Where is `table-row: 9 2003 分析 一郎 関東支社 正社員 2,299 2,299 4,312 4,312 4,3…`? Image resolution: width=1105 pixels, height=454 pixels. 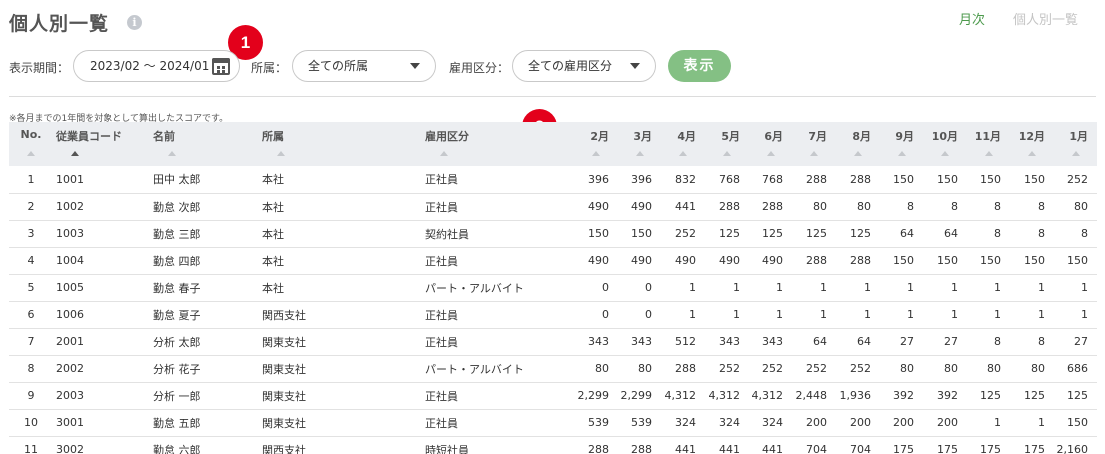
table-row: 9 2003 分析 一郎 関東支社 正社員 2,299 2,299 4,312 4,312 4,3… is located at coordinates (553, 396).